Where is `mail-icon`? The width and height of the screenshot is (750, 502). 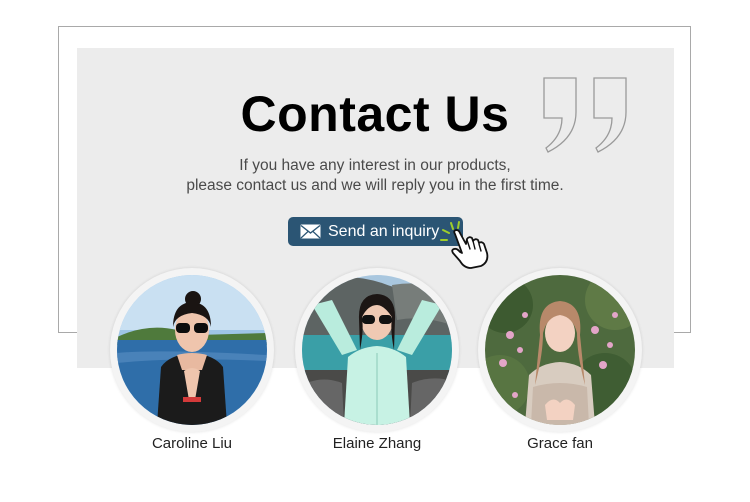 mail-icon is located at coordinates (310, 231).